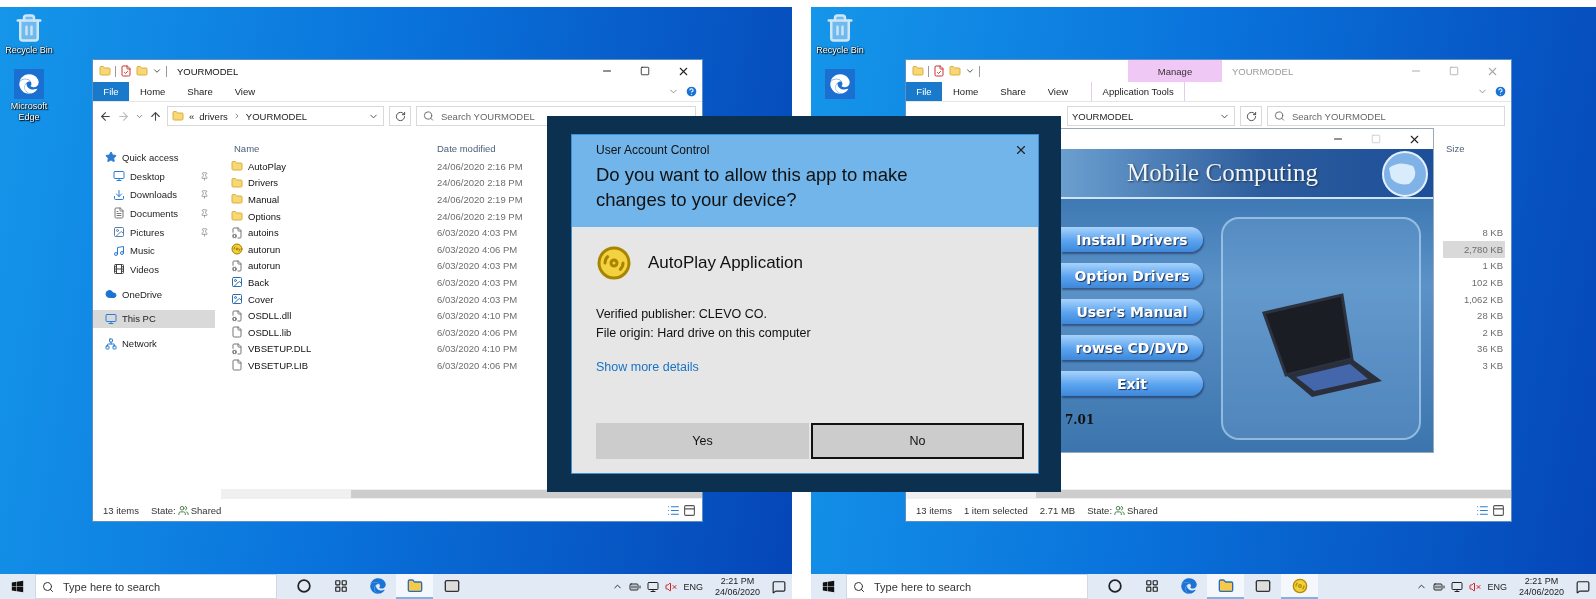 The height and width of the screenshot is (599, 1596). What do you see at coordinates (17, 586) in the screenshot?
I see `windows-logo-icon` at bounding box center [17, 586].